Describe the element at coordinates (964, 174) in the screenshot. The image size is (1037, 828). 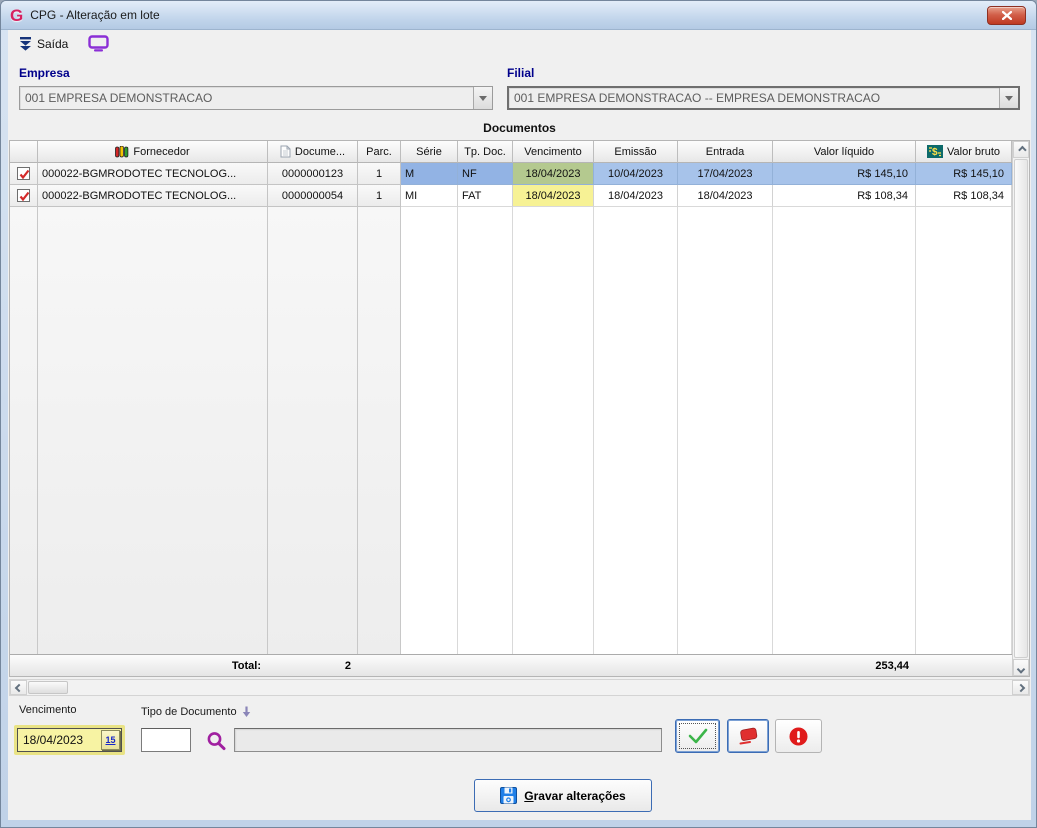
I see `valor-bruto-cell: R$ 145,10` at that location.